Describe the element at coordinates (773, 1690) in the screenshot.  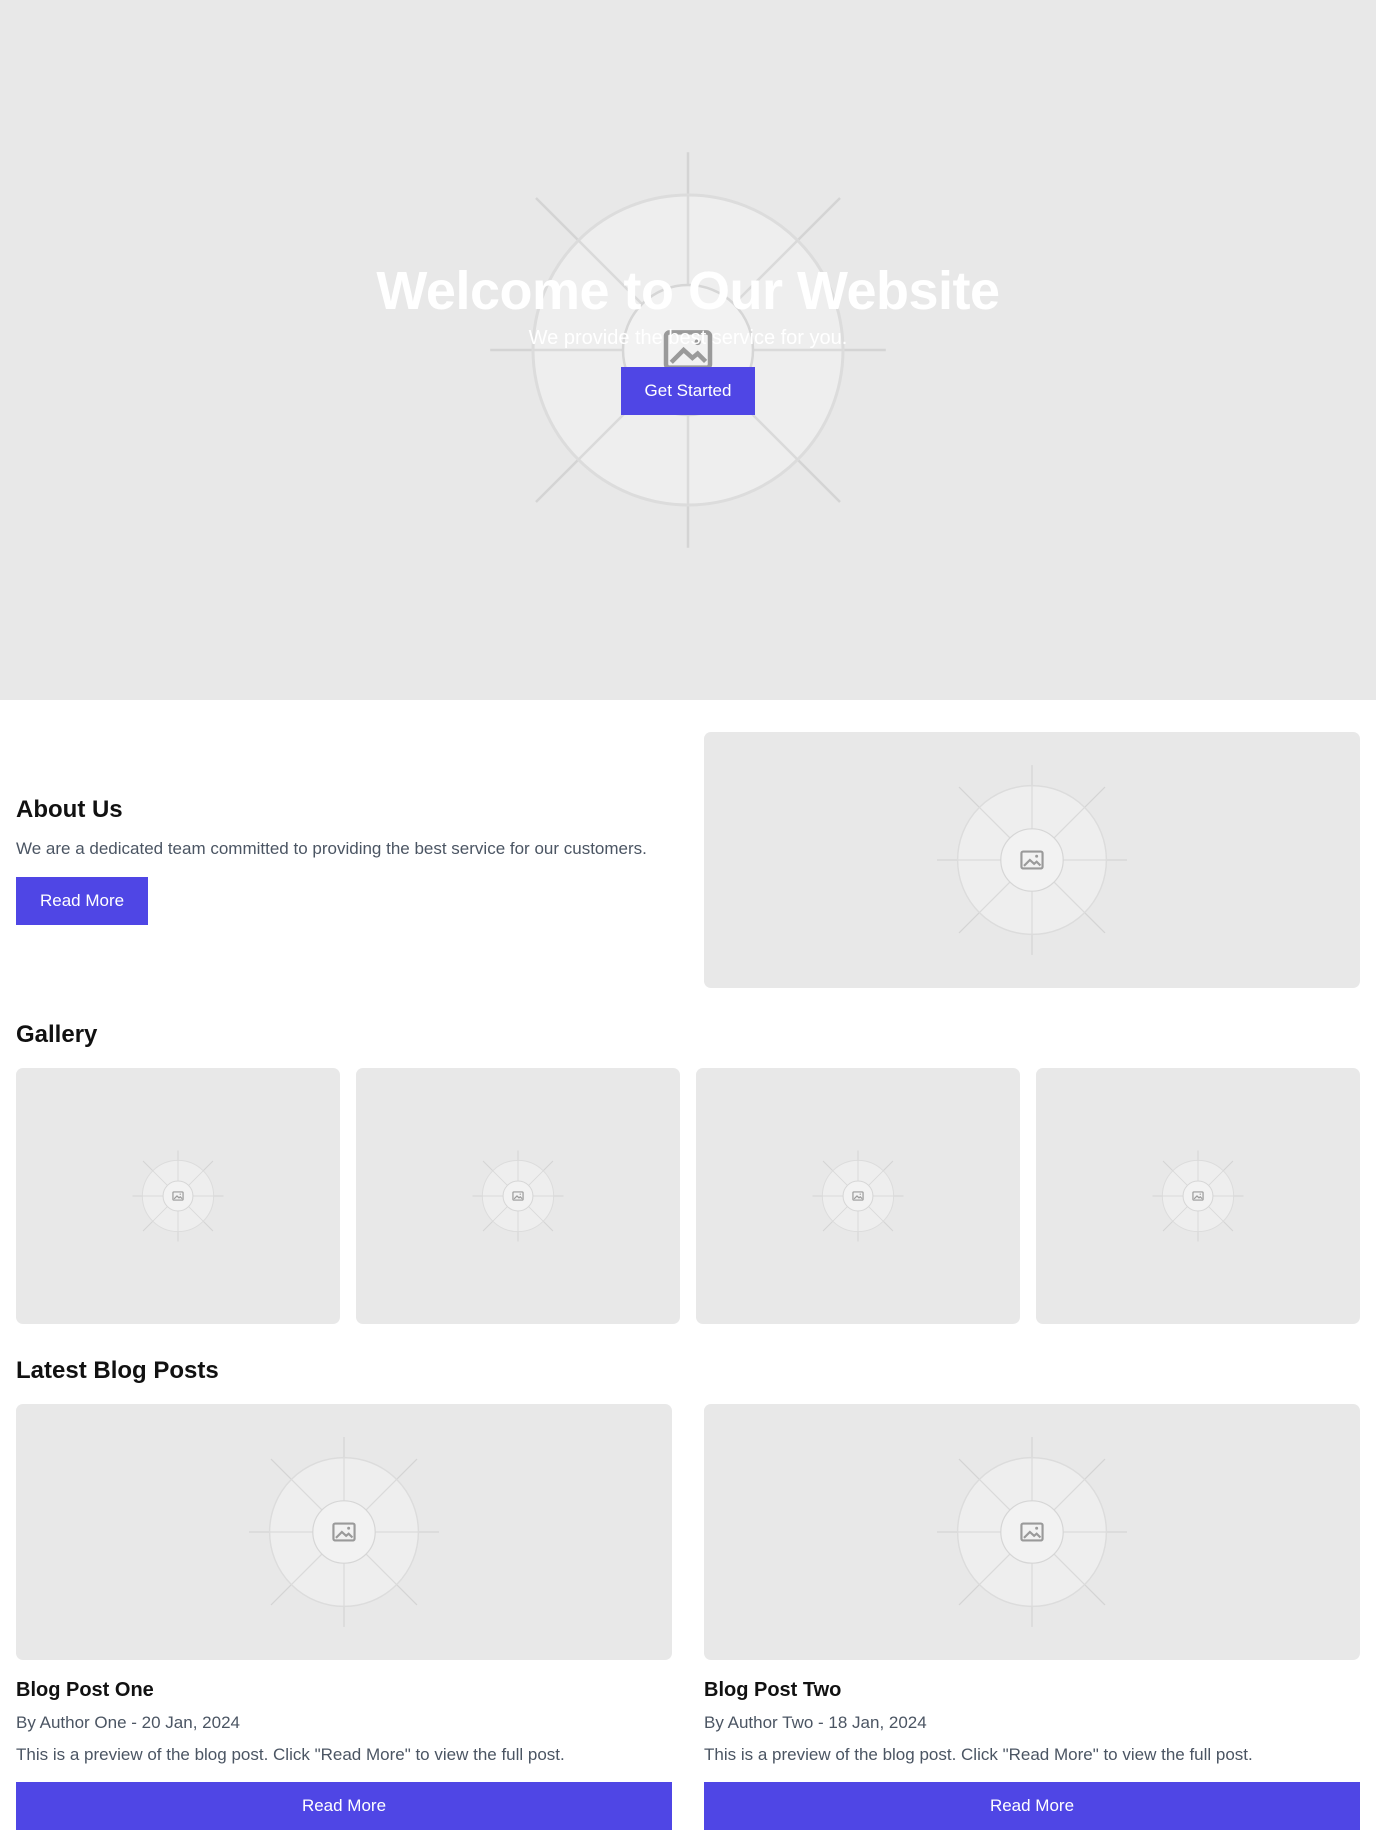
I see `blog-post-title: Blog Post Two` at that location.